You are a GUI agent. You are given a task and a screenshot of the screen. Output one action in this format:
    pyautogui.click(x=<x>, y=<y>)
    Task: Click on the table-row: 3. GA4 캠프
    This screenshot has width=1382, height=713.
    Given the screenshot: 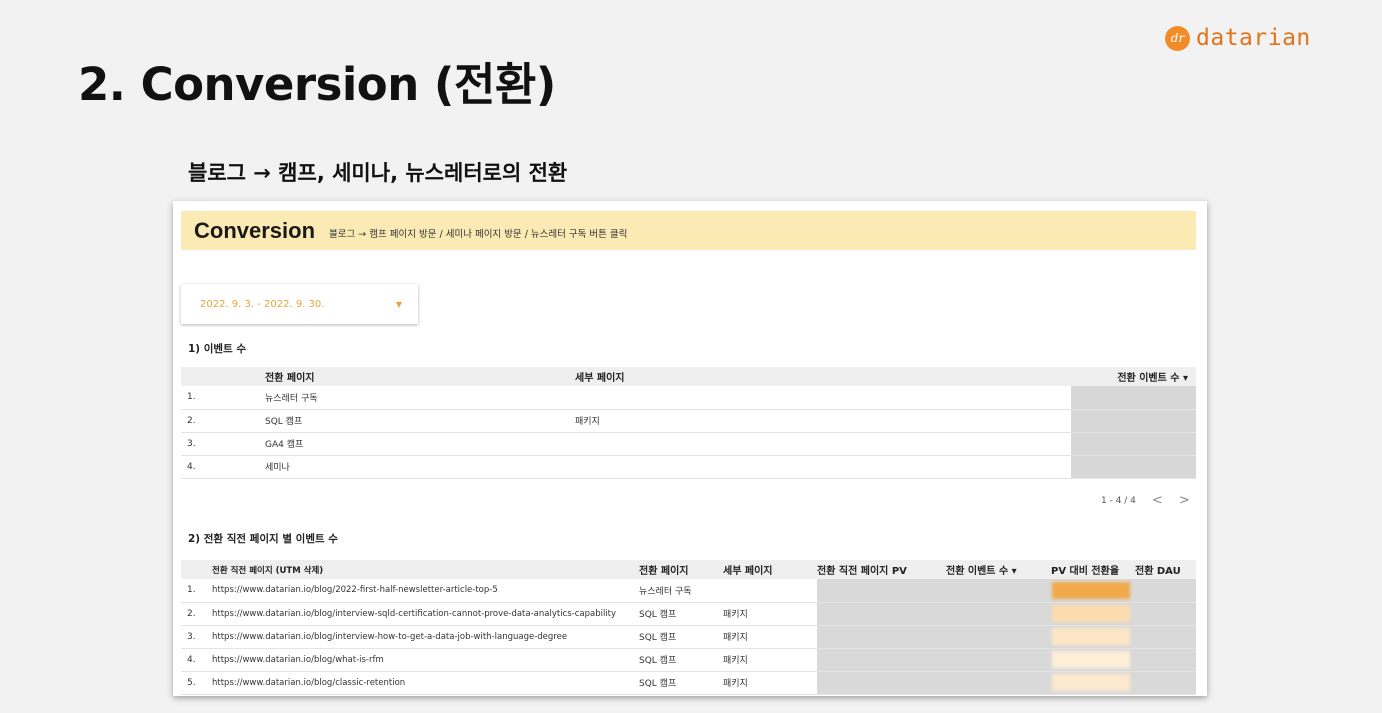 What is the action you would take?
    pyautogui.click(x=688, y=444)
    